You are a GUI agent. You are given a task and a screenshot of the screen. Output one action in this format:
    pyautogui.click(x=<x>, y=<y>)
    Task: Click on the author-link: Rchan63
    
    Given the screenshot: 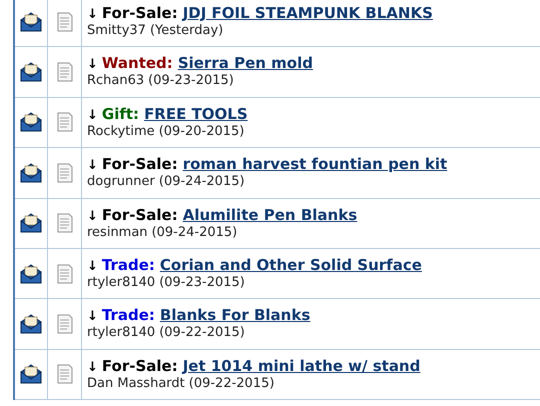 What is the action you would take?
    pyautogui.click(x=115, y=80)
    